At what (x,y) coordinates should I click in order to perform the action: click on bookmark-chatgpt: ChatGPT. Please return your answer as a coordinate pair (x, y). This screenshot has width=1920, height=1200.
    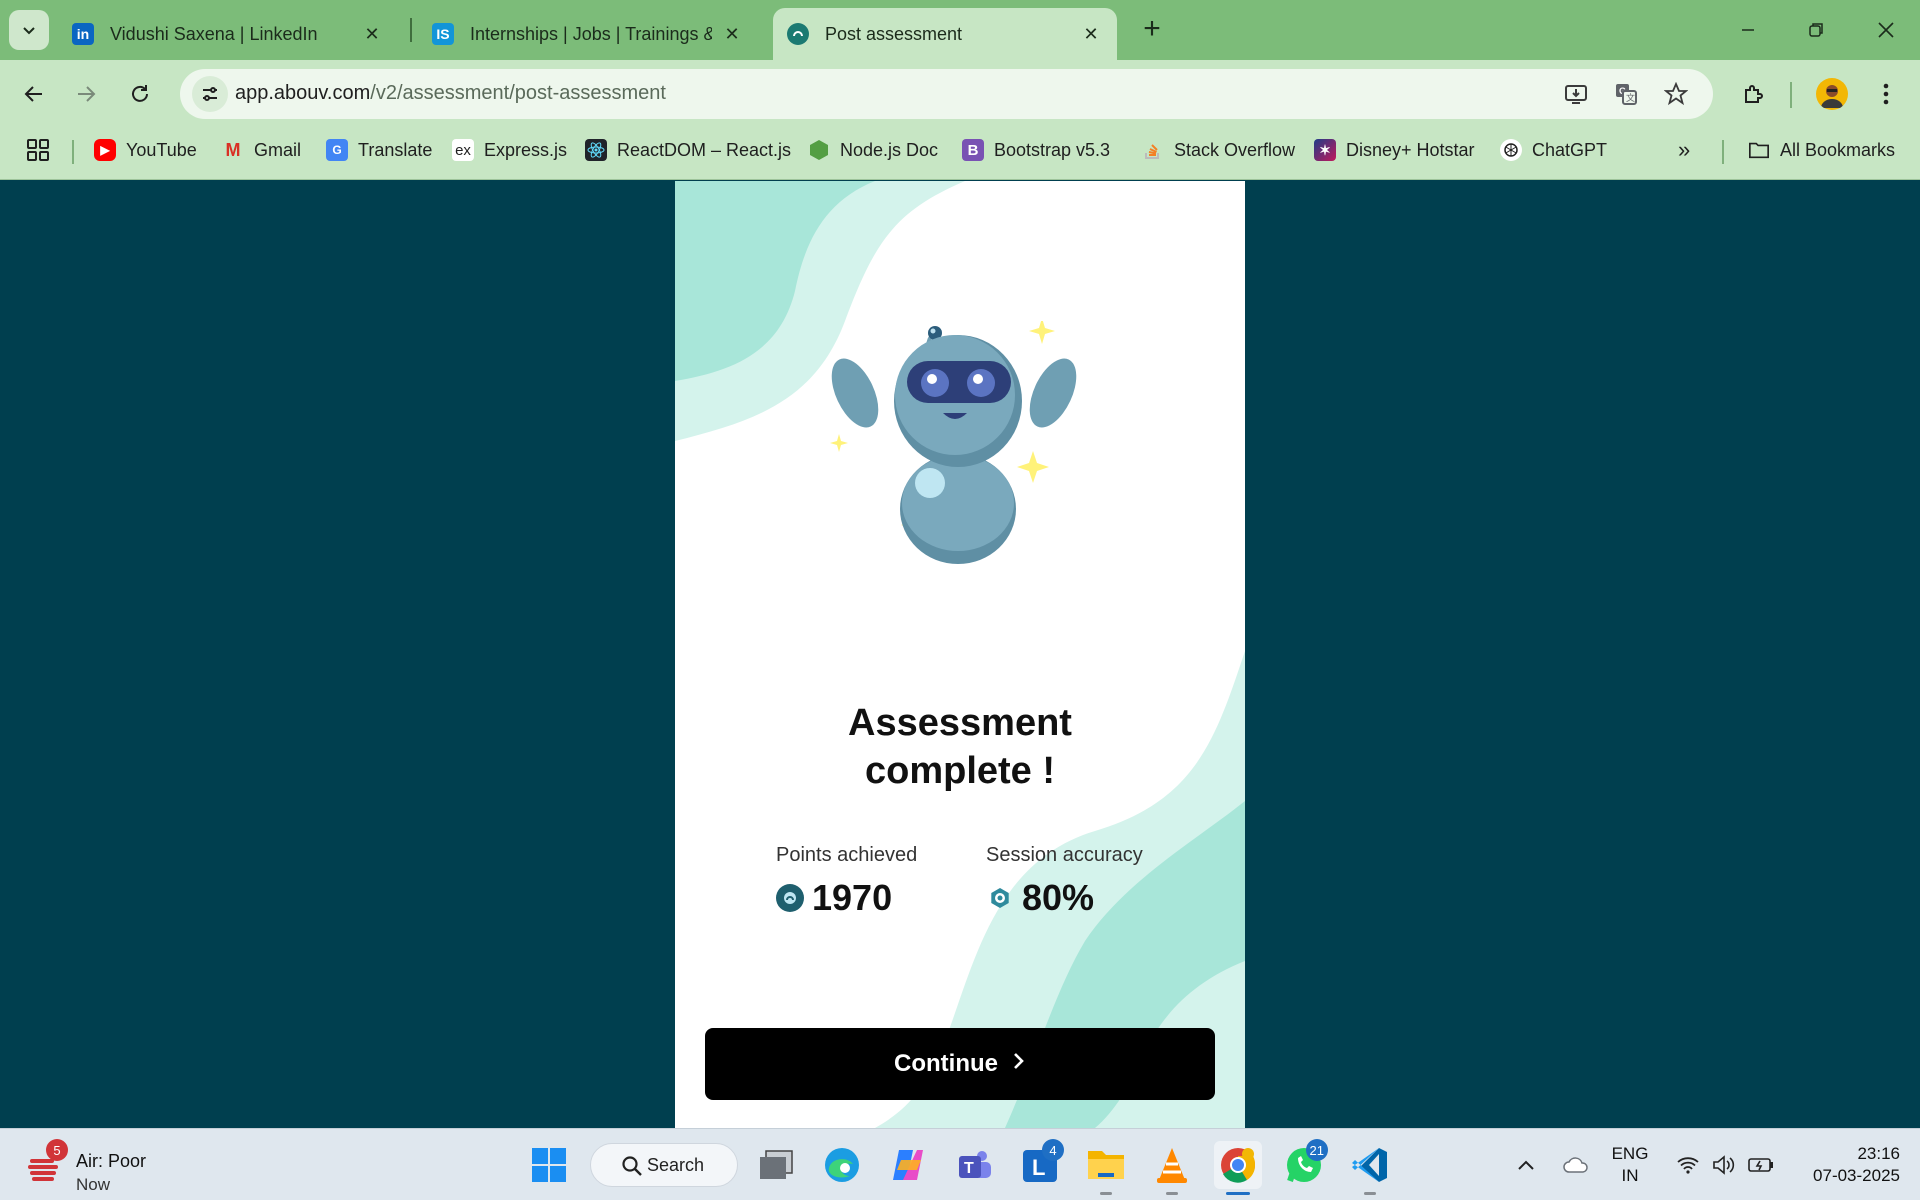
    Looking at the image, I should click on (1553, 150).